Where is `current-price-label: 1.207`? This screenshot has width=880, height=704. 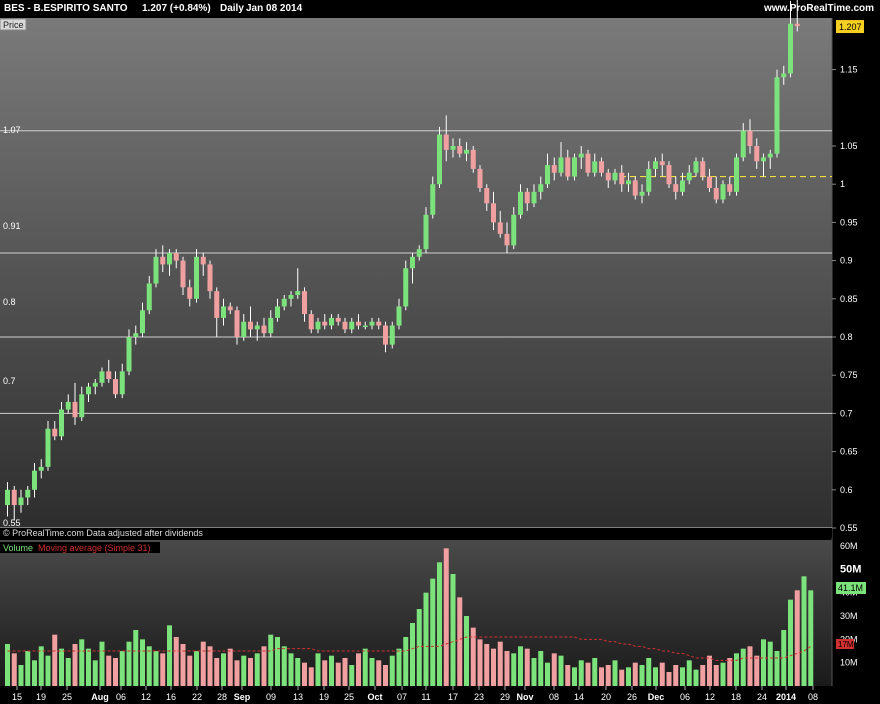 current-price-label: 1.207 is located at coordinates (850, 27).